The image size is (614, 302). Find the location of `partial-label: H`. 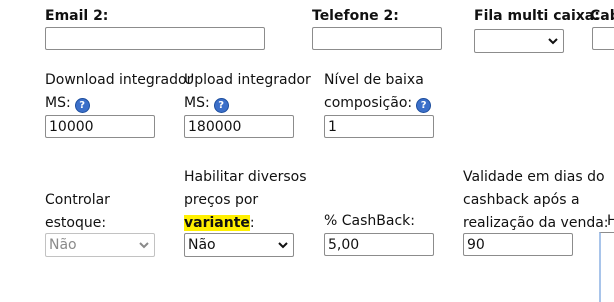

partial-label: H is located at coordinates (610, 221).